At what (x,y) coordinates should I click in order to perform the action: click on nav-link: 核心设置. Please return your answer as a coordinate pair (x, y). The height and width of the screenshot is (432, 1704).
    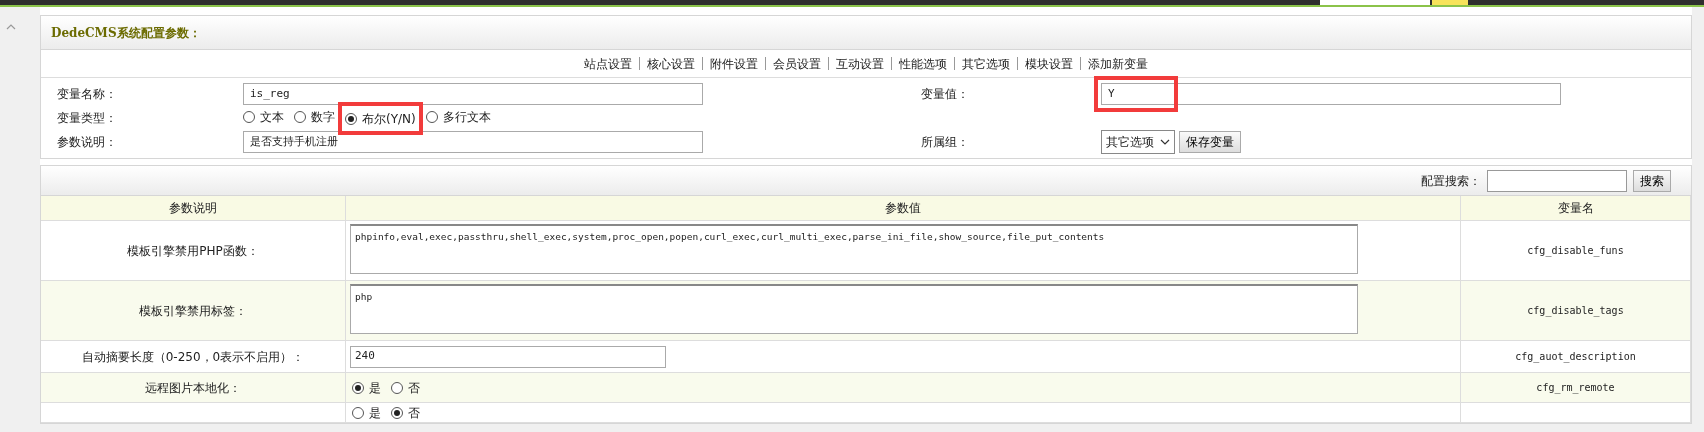
    Looking at the image, I should click on (671, 63).